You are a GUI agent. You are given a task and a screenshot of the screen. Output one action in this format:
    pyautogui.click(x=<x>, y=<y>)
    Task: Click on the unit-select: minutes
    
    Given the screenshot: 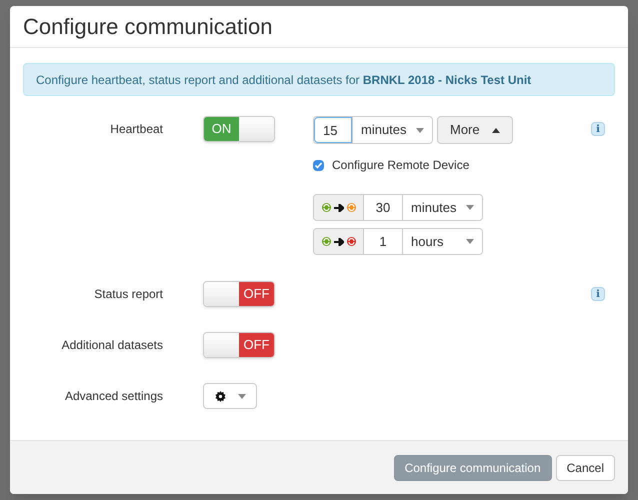 What is the action you would take?
    pyautogui.click(x=392, y=130)
    